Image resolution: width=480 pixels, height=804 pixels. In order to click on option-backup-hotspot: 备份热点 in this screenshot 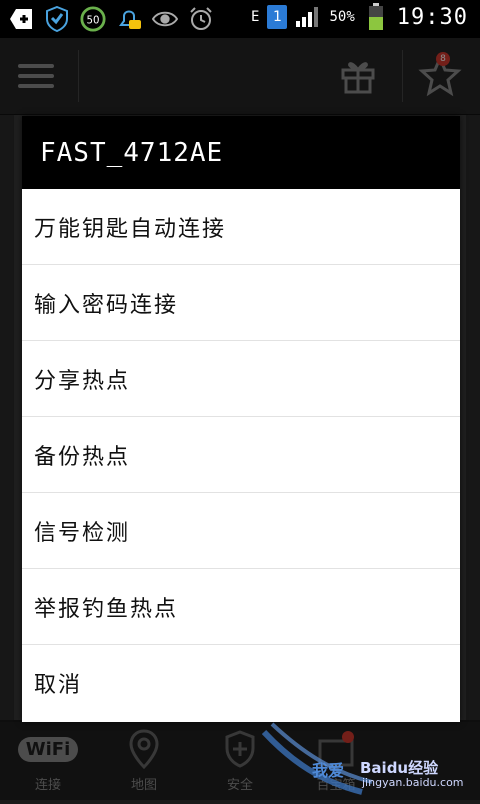, I will do `click(241, 455)`.